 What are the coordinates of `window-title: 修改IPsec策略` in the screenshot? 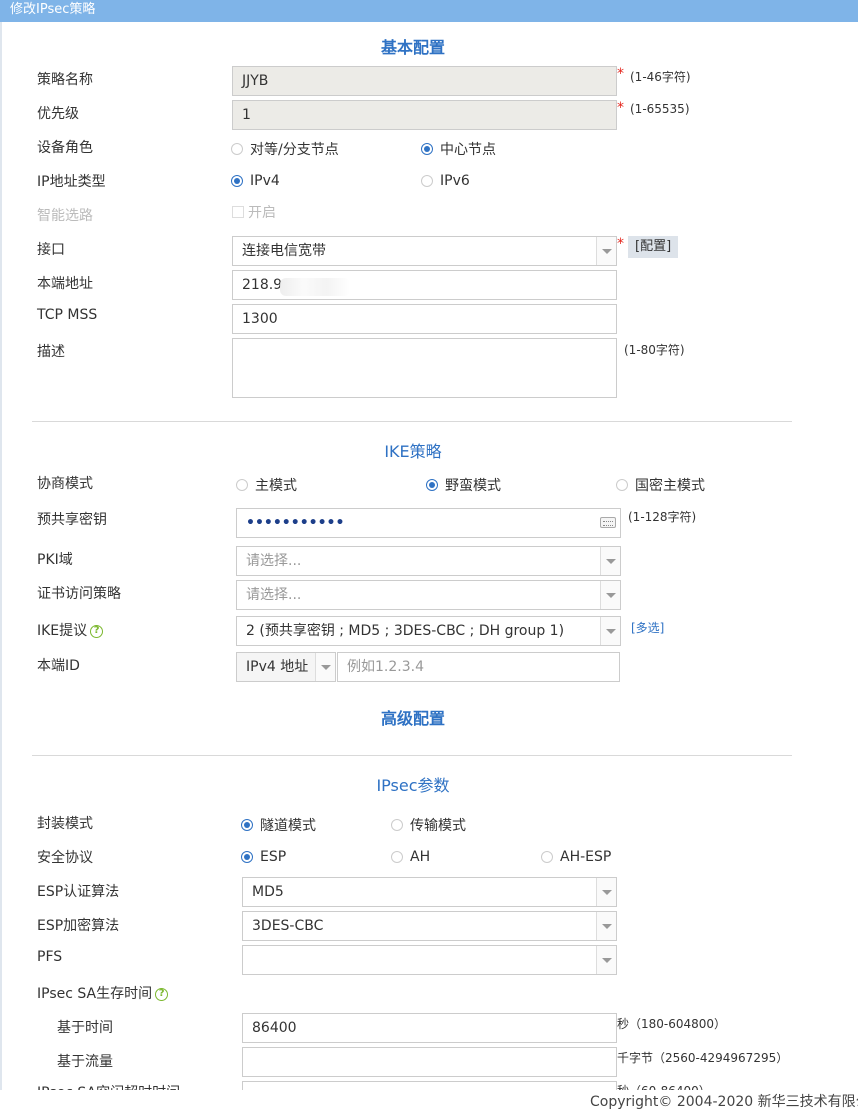 It's located at (429, 11).